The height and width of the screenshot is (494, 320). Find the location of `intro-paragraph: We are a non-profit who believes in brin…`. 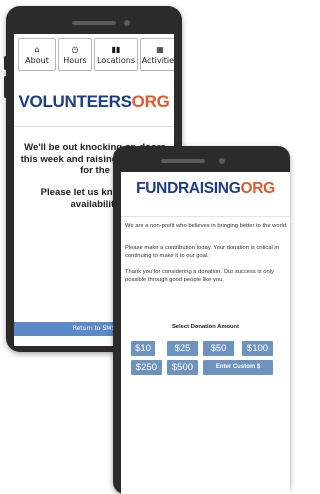

intro-paragraph: We are a non-profit who believes in brin… is located at coordinates (206, 226).